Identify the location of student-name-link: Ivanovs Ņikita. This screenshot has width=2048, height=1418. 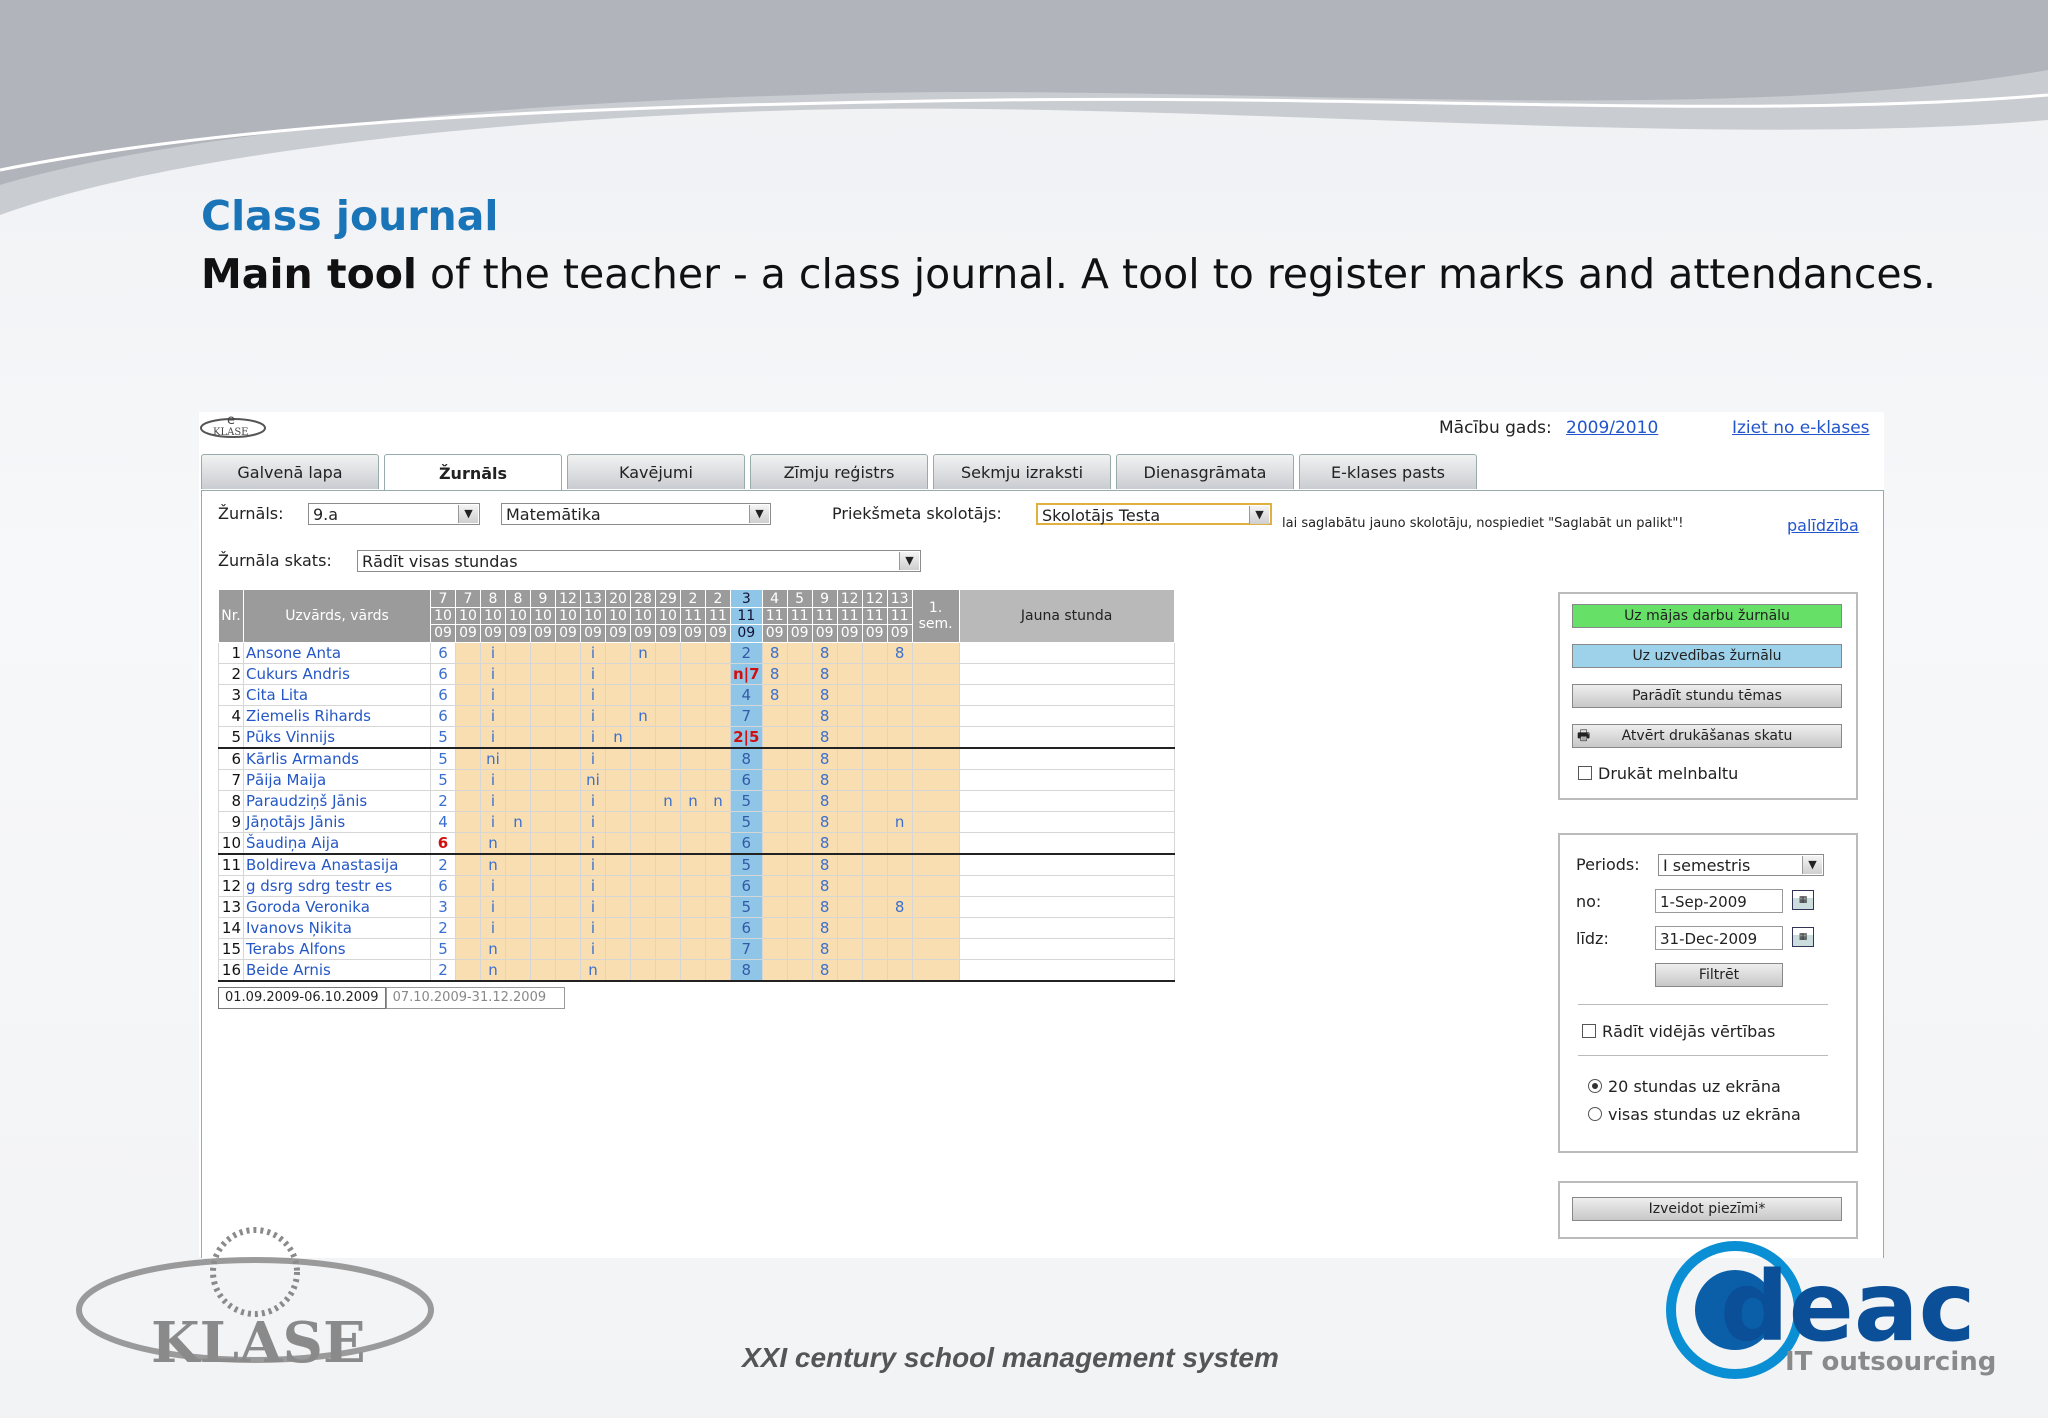
(337, 928).